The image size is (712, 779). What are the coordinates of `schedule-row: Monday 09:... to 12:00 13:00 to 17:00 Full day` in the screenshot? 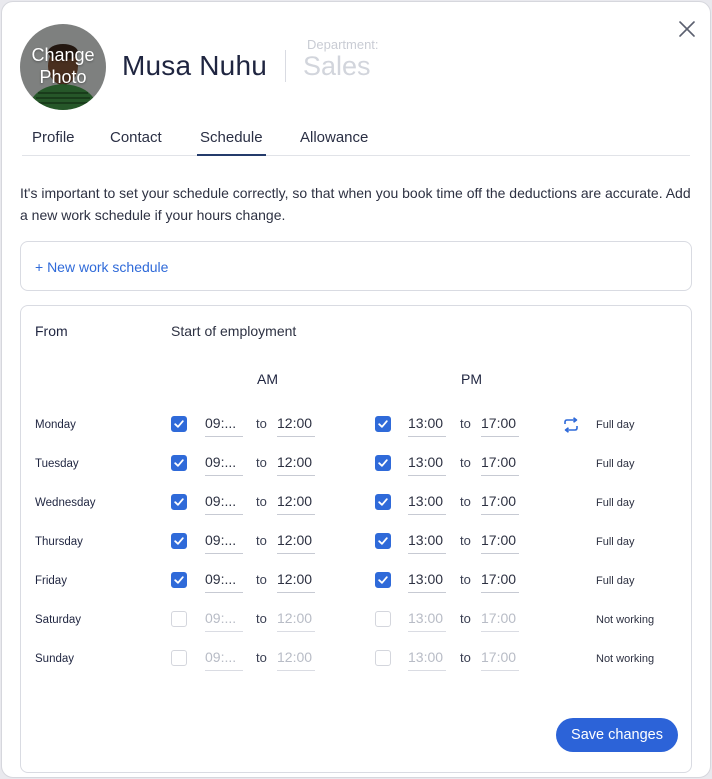 It's located at (356, 426).